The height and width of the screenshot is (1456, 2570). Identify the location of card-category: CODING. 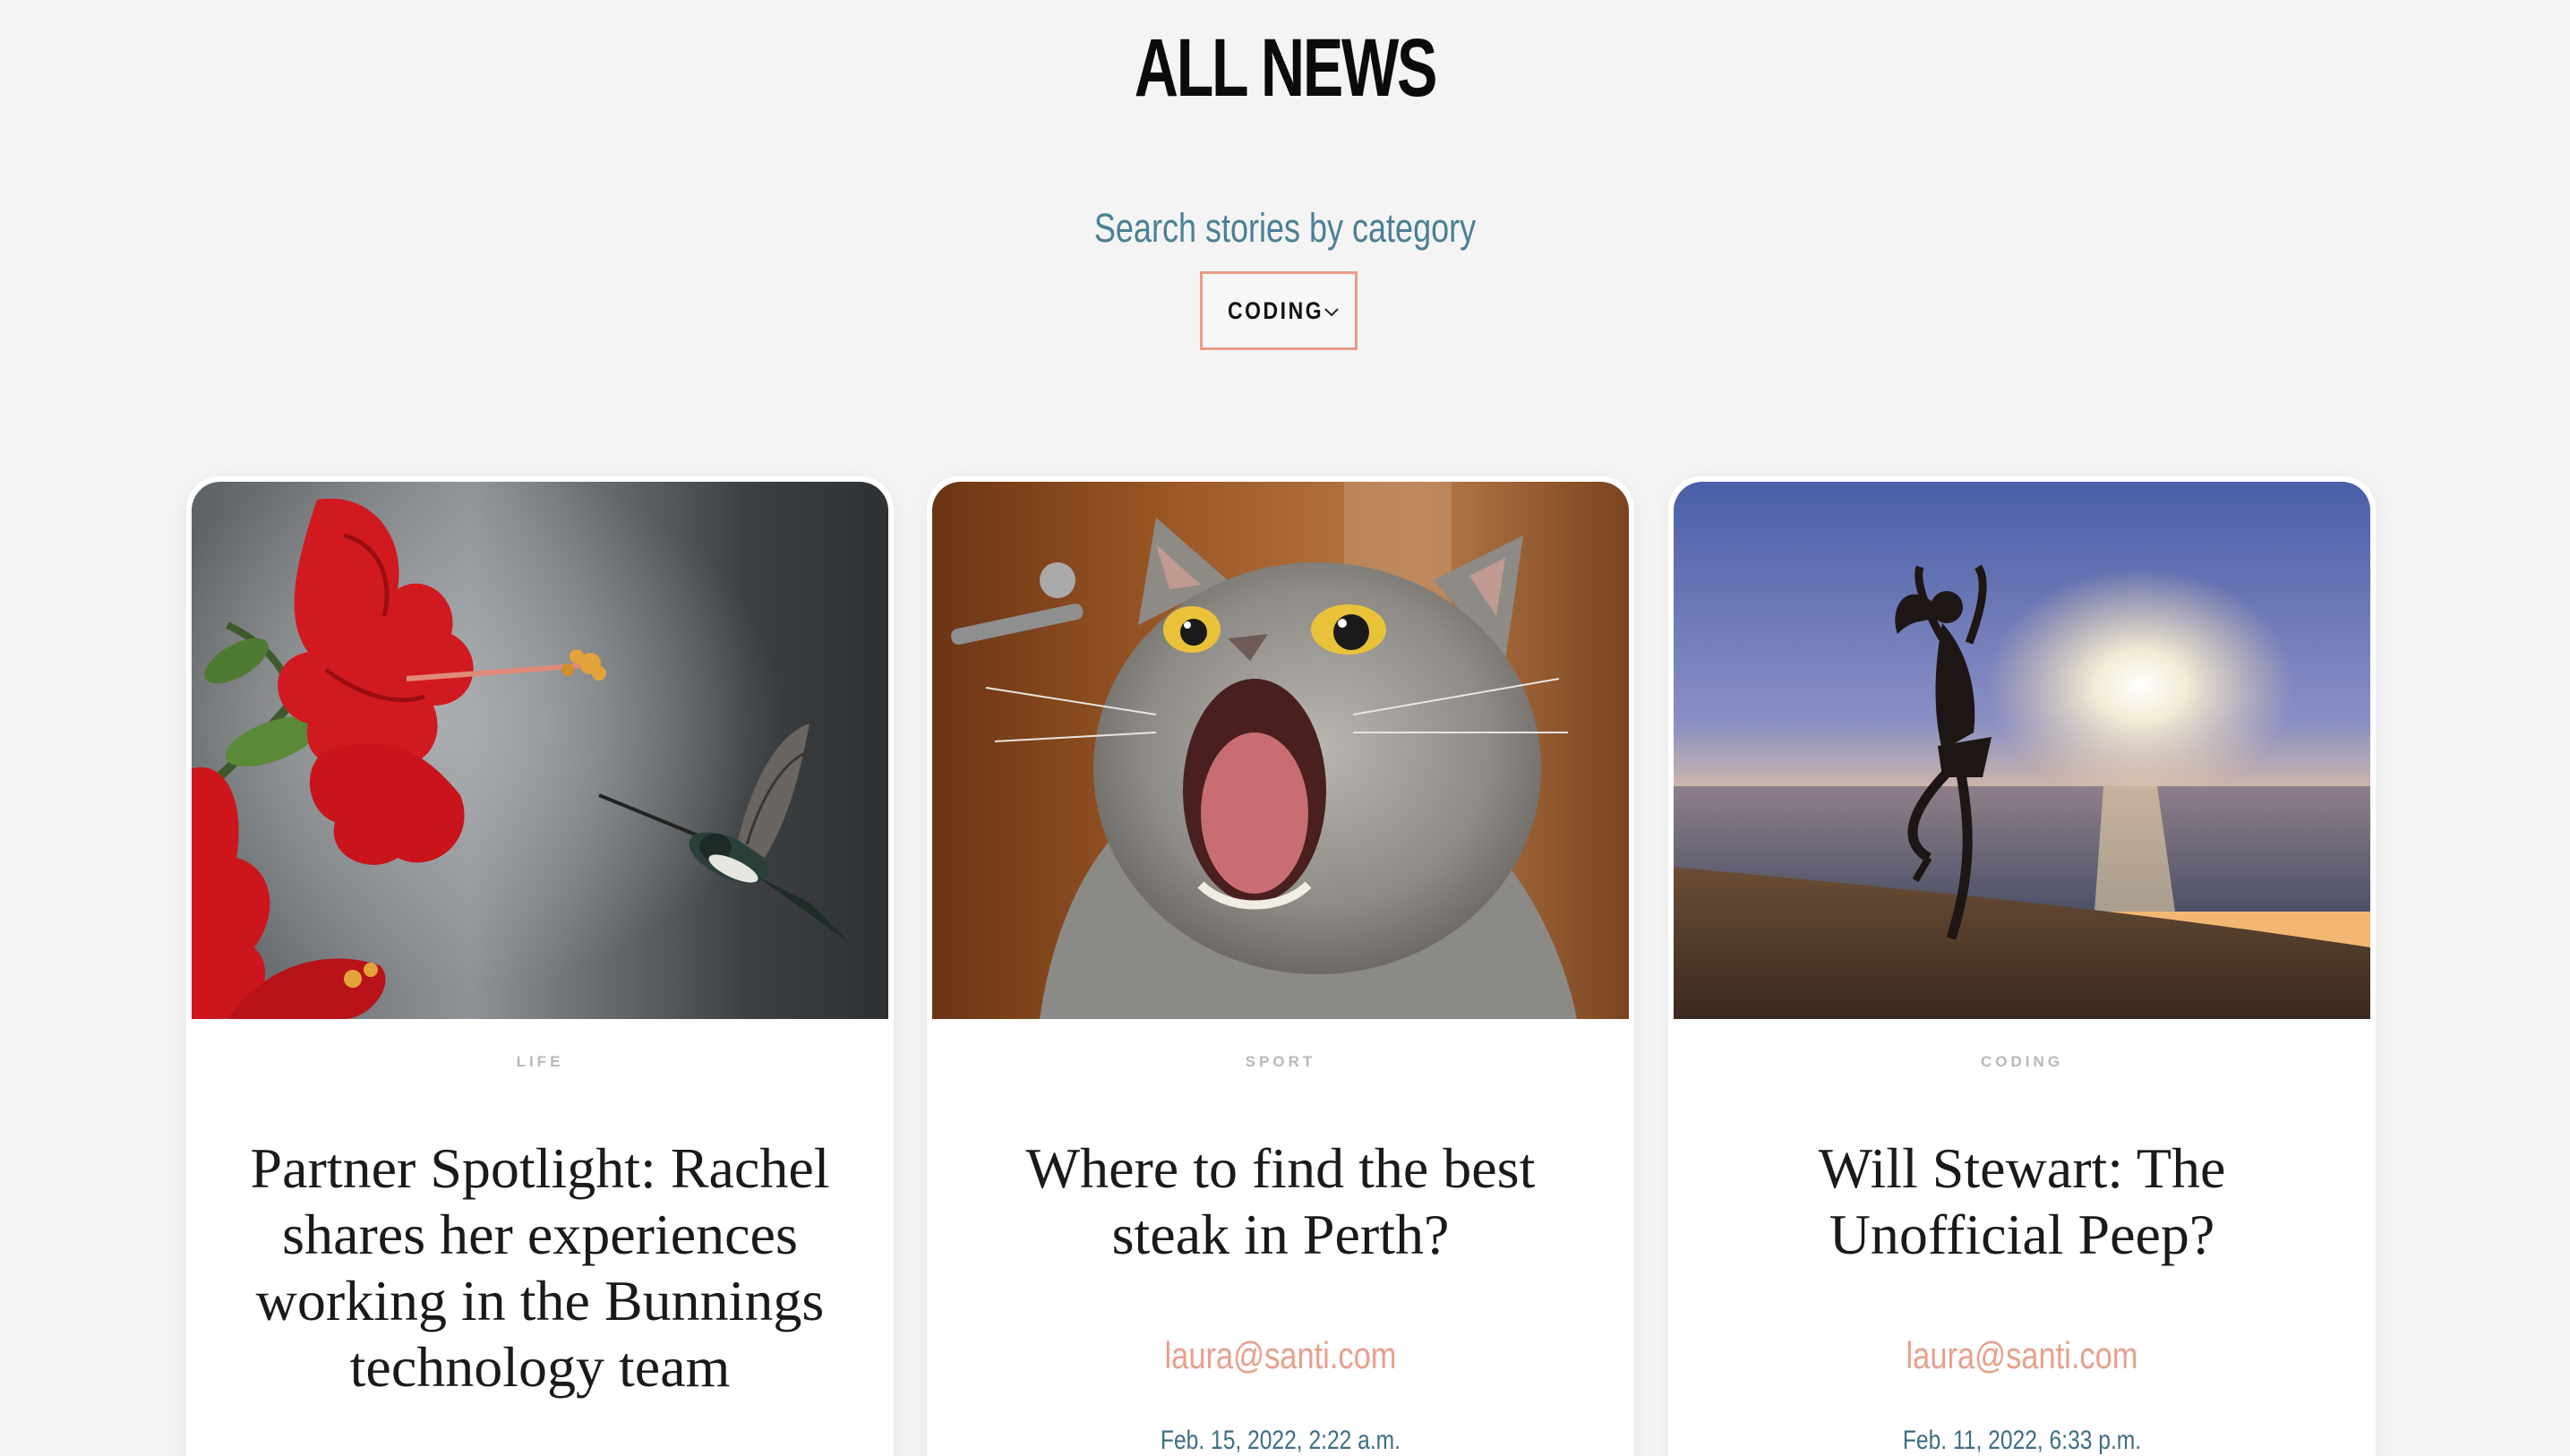
(2022, 1061).